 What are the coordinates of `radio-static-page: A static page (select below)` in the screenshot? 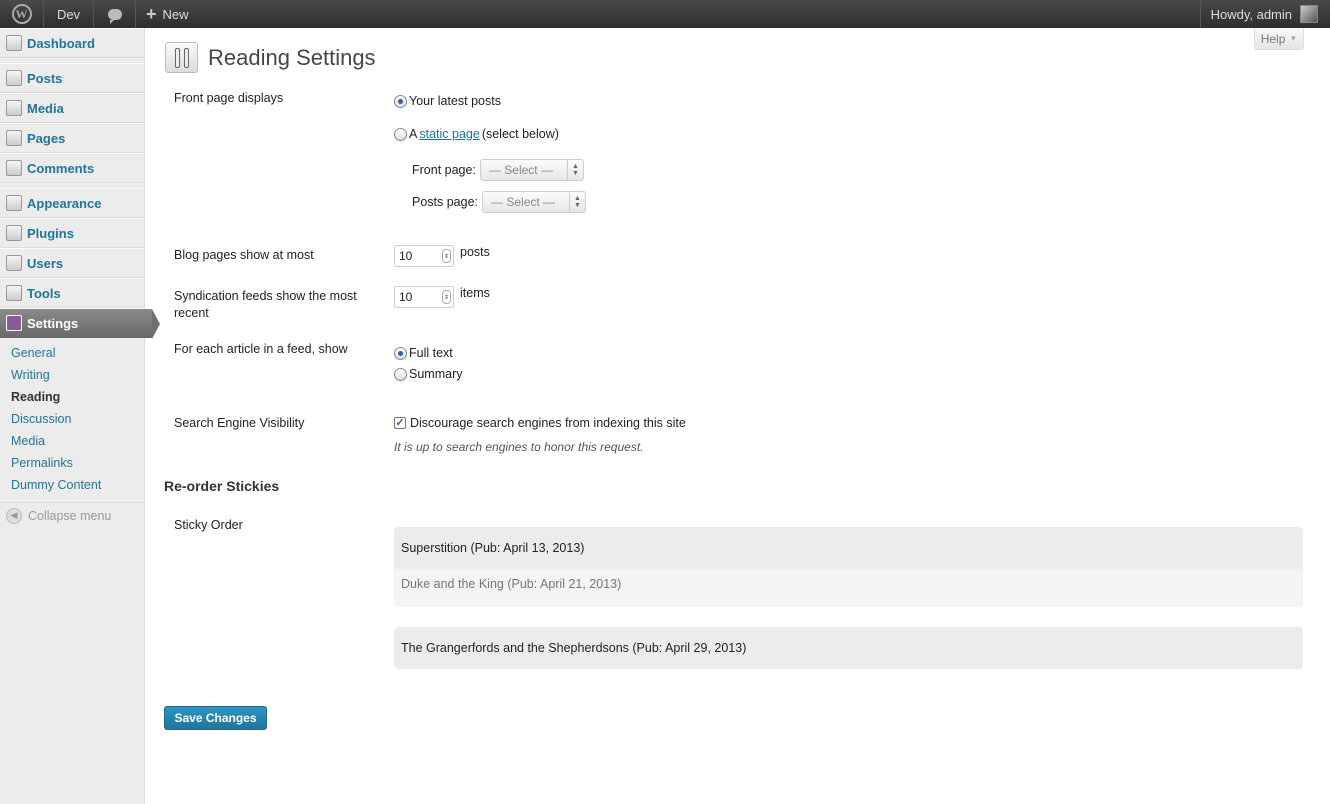 It's located at (476, 134).